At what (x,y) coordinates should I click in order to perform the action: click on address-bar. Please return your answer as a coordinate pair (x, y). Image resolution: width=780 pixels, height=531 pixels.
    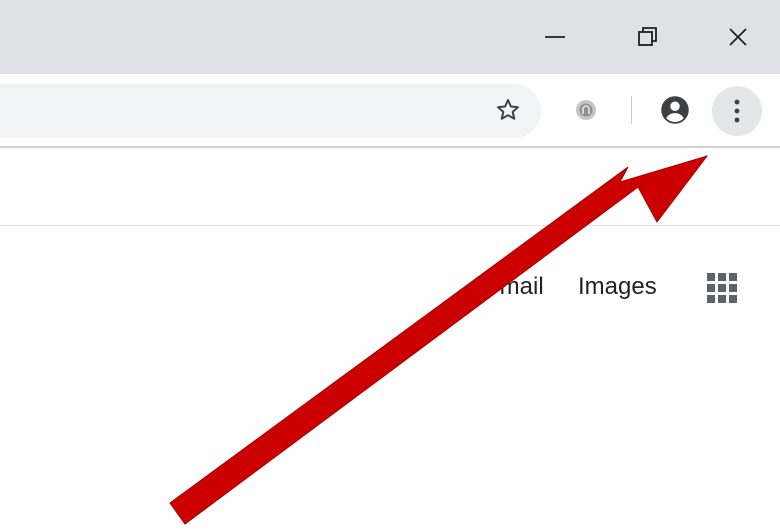
    Looking at the image, I should click on (270, 111).